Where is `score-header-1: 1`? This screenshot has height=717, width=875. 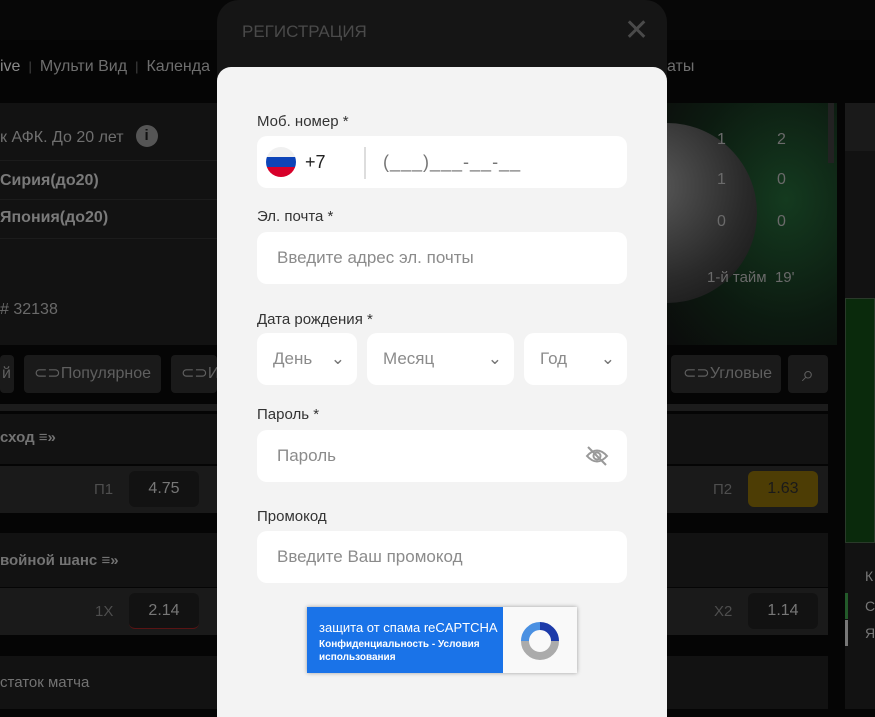 score-header-1: 1 is located at coordinates (721, 139).